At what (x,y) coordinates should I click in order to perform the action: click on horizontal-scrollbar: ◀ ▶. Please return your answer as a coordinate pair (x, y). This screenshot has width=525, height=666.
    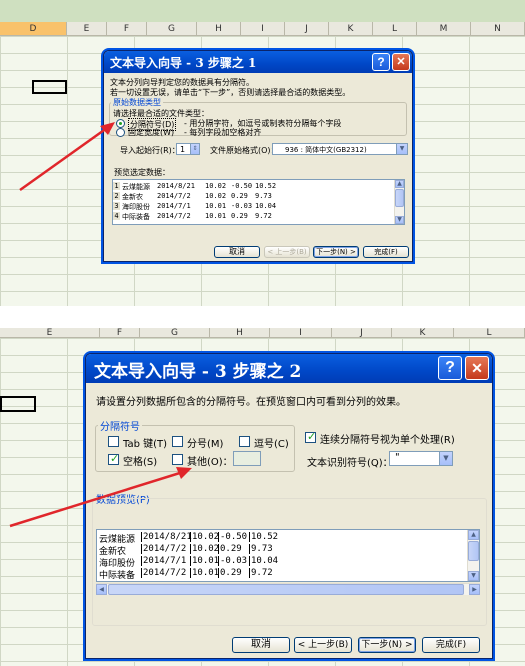
    Looking at the image, I should click on (288, 589).